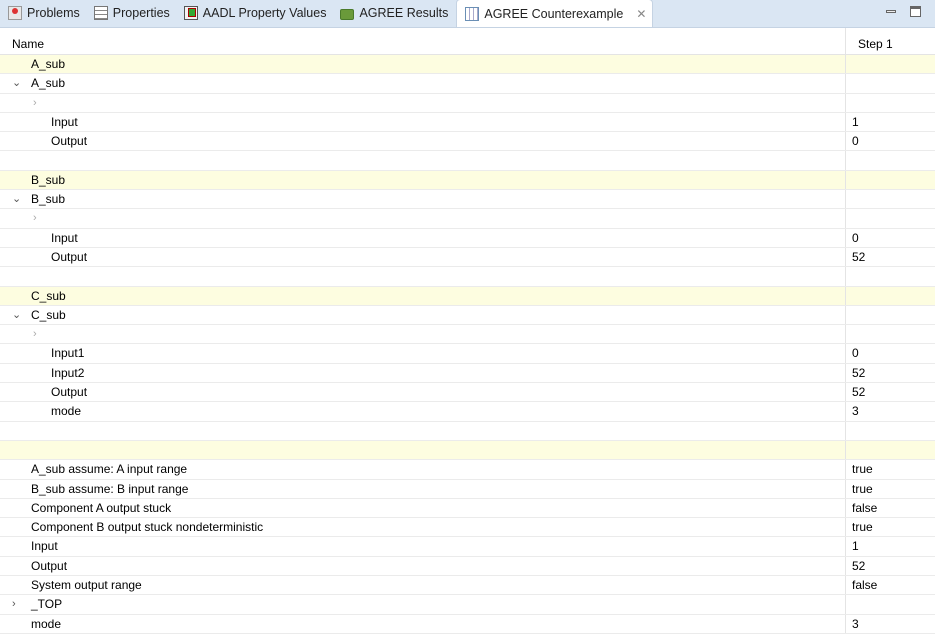 The width and height of the screenshot is (935, 644). Describe the element at coordinates (467, 605) in the screenshot. I see `table-row: › _TOP` at that location.